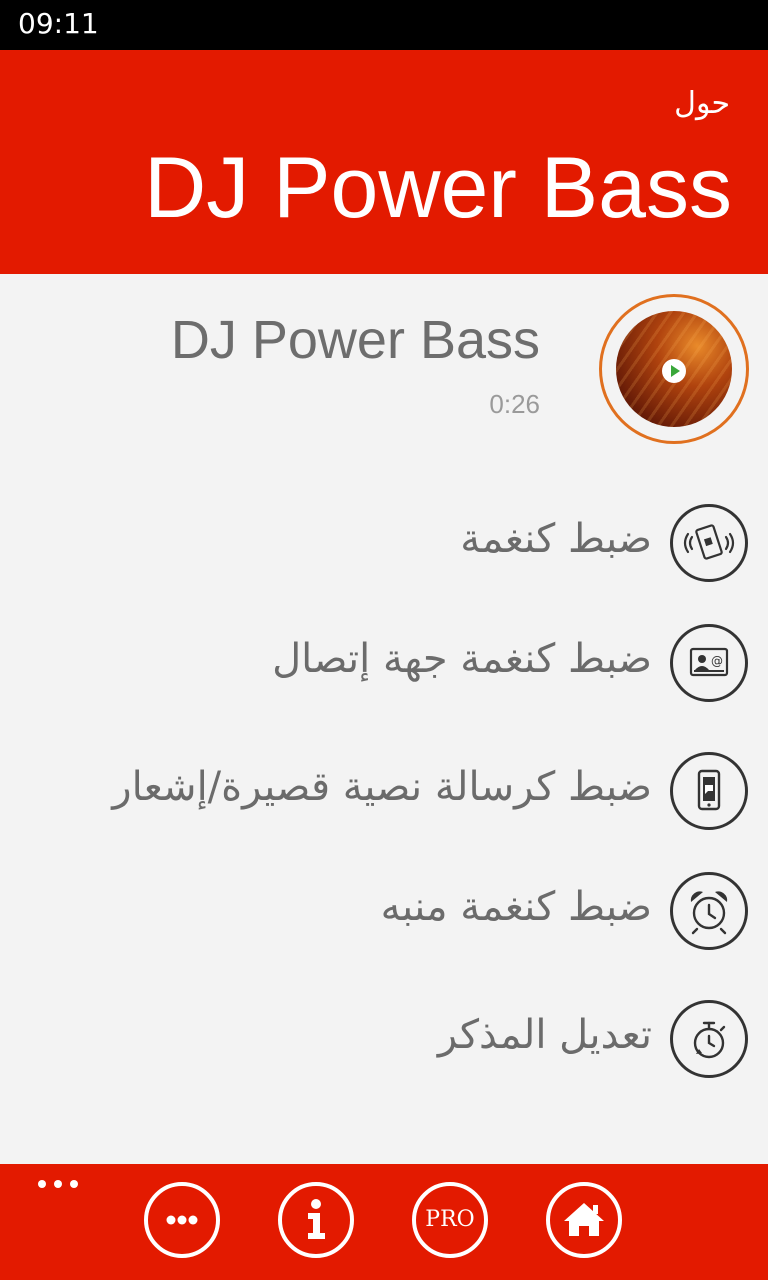 The width and height of the screenshot is (768, 1280). Describe the element at coordinates (709, 791) in the screenshot. I see `phone-message-icon` at that location.